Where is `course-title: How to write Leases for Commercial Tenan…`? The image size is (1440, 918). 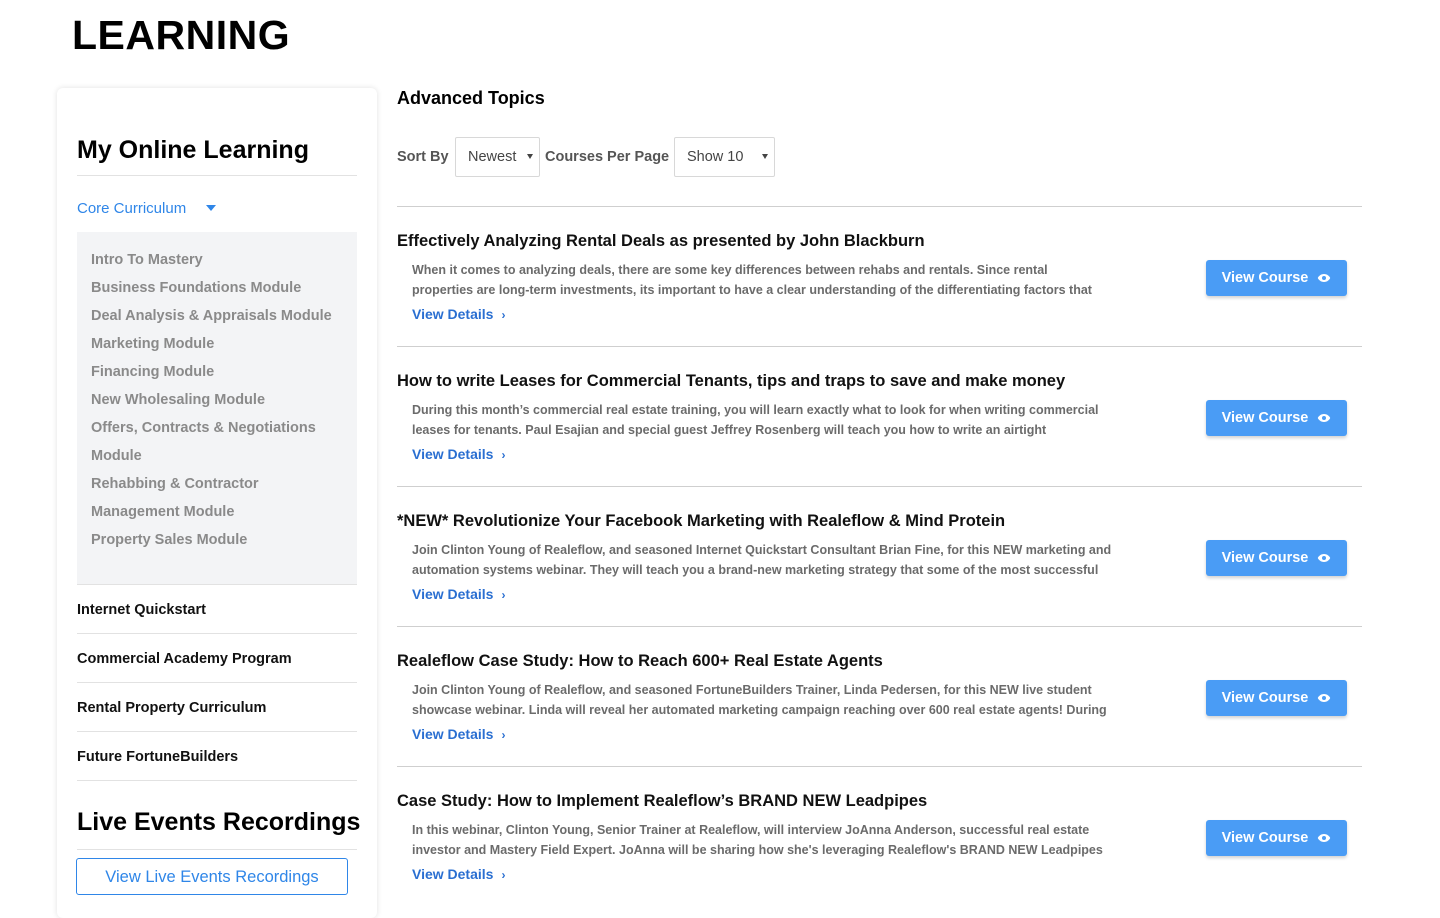
course-title: How to write Leases for Commercial Tenan… is located at coordinates (731, 381).